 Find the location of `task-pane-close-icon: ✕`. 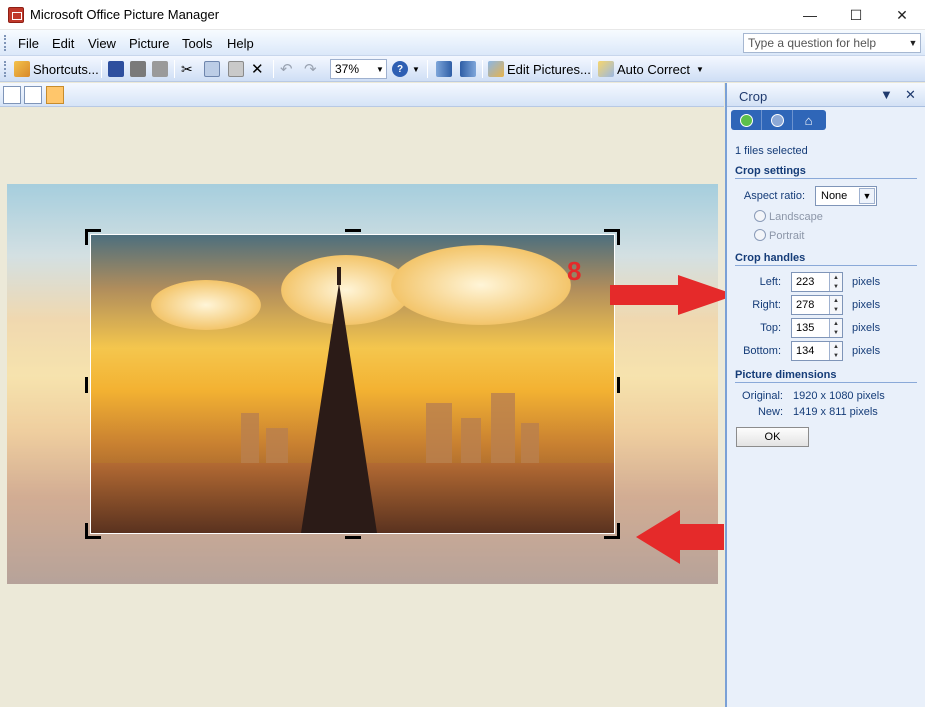

task-pane-close-icon: ✕ is located at coordinates (910, 95).